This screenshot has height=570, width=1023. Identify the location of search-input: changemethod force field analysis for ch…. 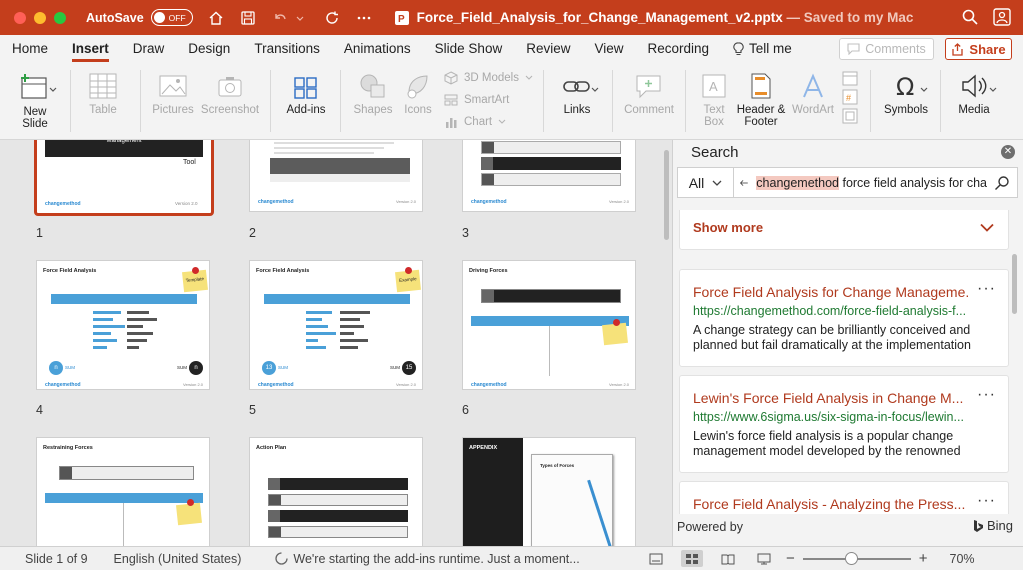
(860, 182).